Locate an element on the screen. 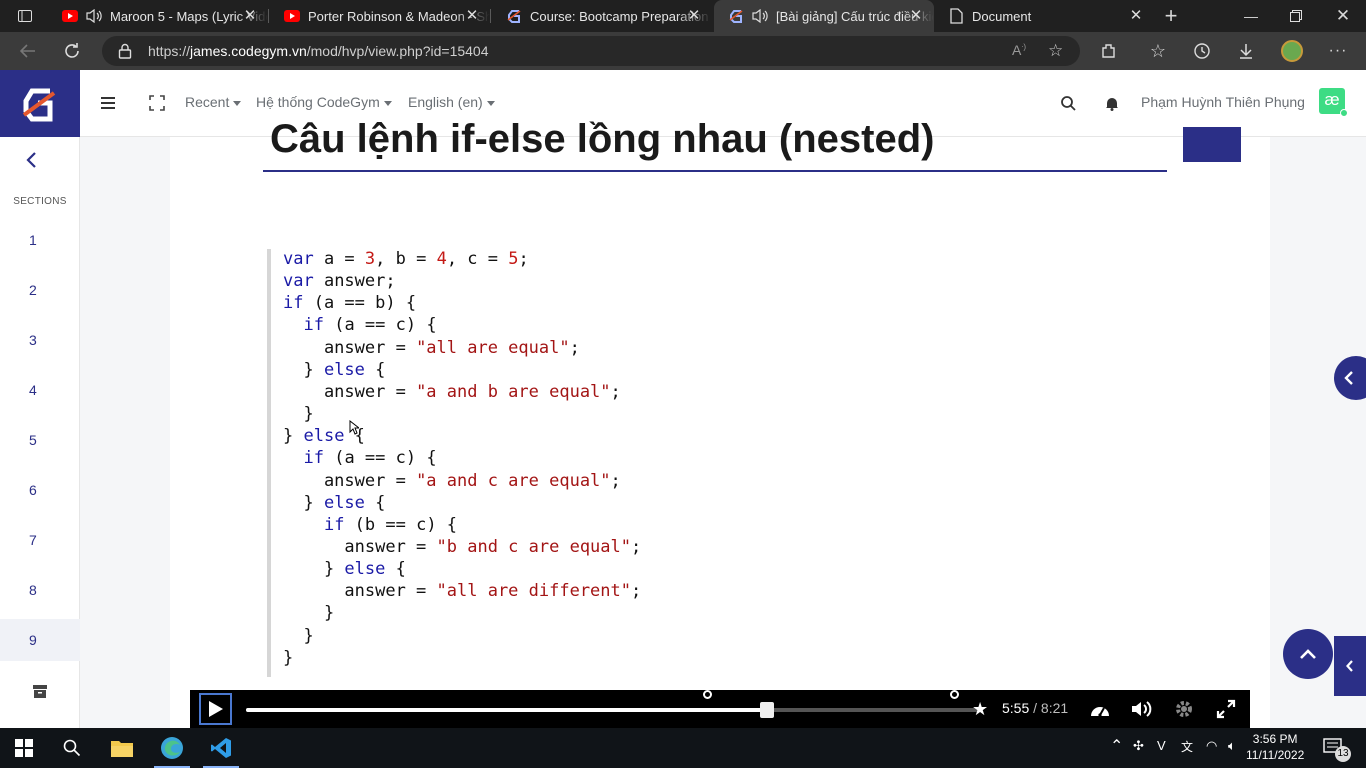  video-controls: ★ 5:55 / 8:21 is located at coordinates (720, 709).